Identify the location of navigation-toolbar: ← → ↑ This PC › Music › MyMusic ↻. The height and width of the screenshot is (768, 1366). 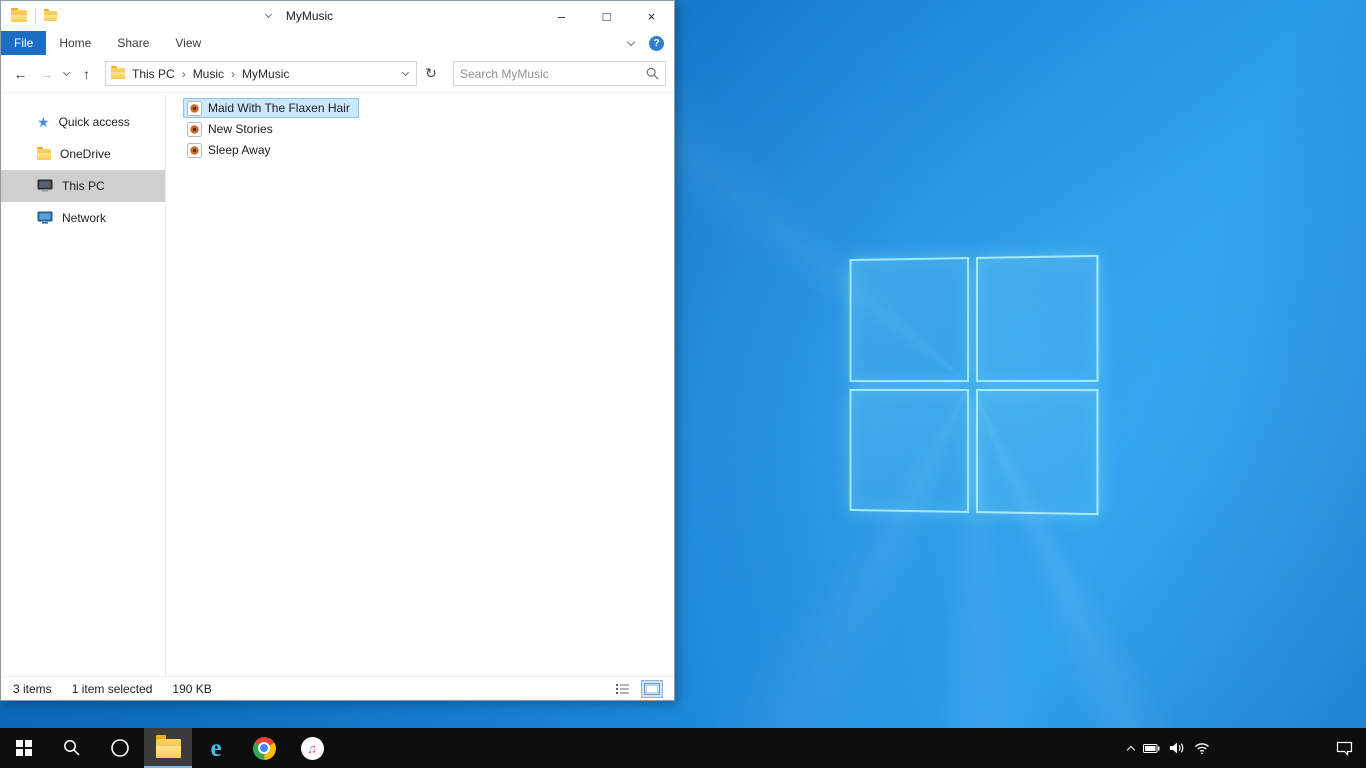
(337, 74).